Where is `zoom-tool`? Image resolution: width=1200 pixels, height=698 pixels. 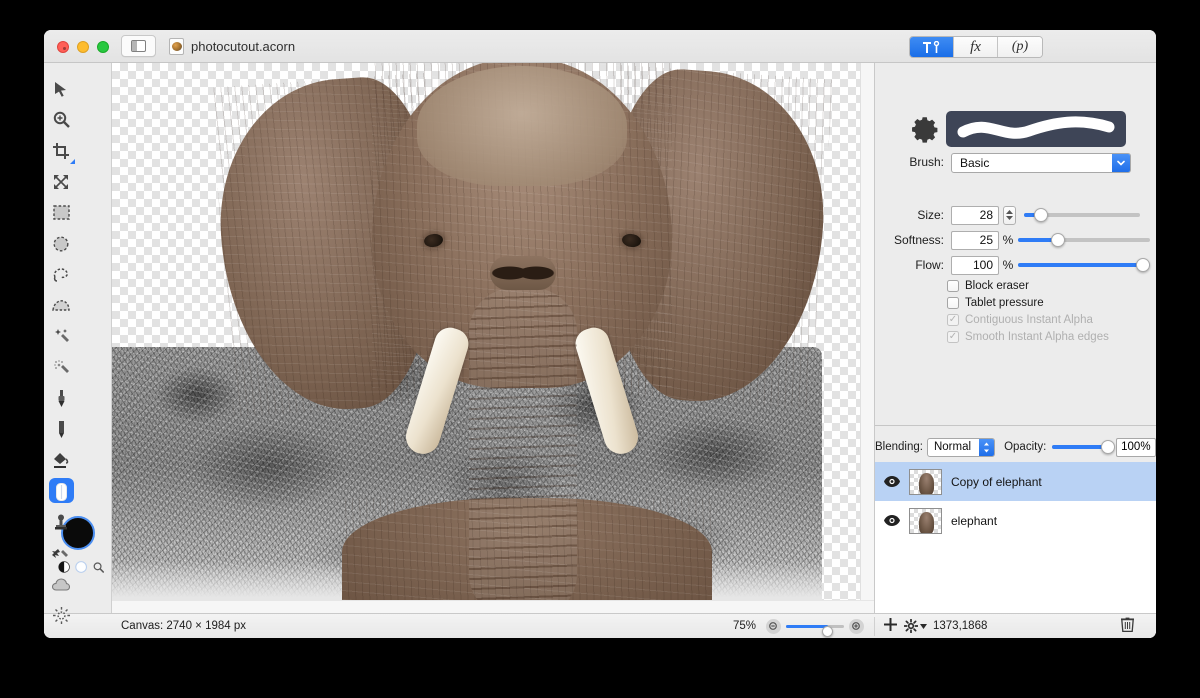
zoom-tool is located at coordinates (61, 119).